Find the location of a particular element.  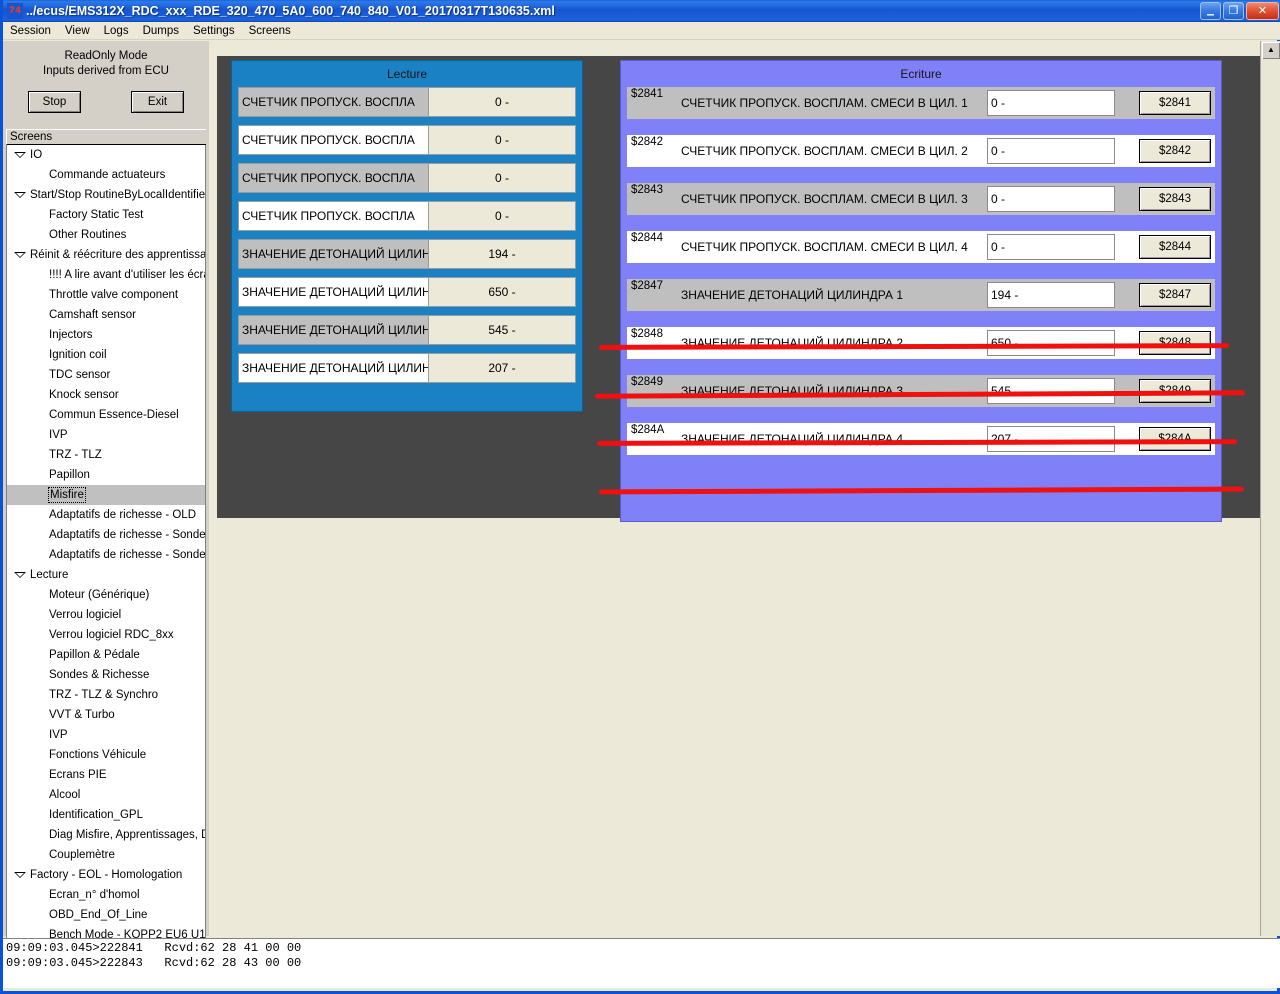

tree-item-label: !!!! A lire avant d'utiliser les écran is located at coordinates (127, 275).